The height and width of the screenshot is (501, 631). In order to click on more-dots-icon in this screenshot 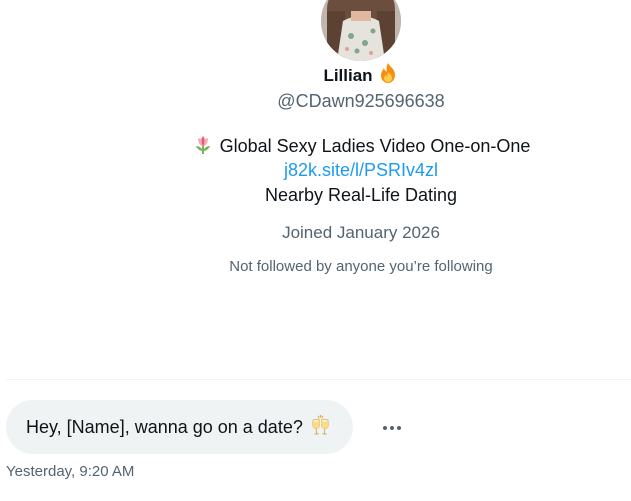, I will do `click(392, 427)`.